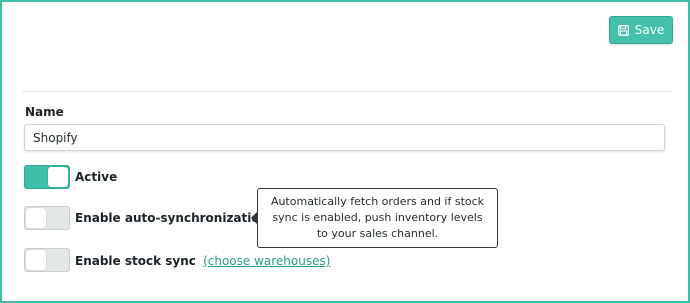  What do you see at coordinates (135, 261) in the screenshot?
I see `stock-sync-label: Enable stock sync` at bounding box center [135, 261].